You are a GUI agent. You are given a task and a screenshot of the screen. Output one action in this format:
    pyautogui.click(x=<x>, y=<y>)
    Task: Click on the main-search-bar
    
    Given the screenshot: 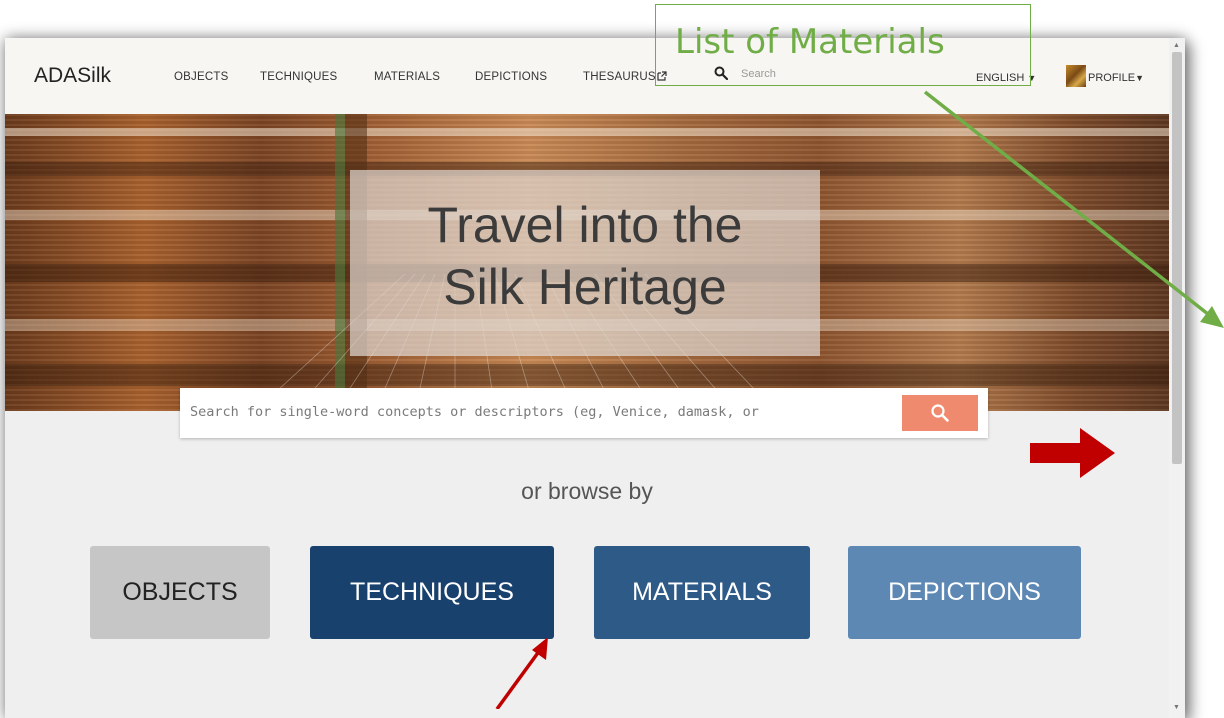 What is the action you would take?
    pyautogui.click(x=584, y=413)
    